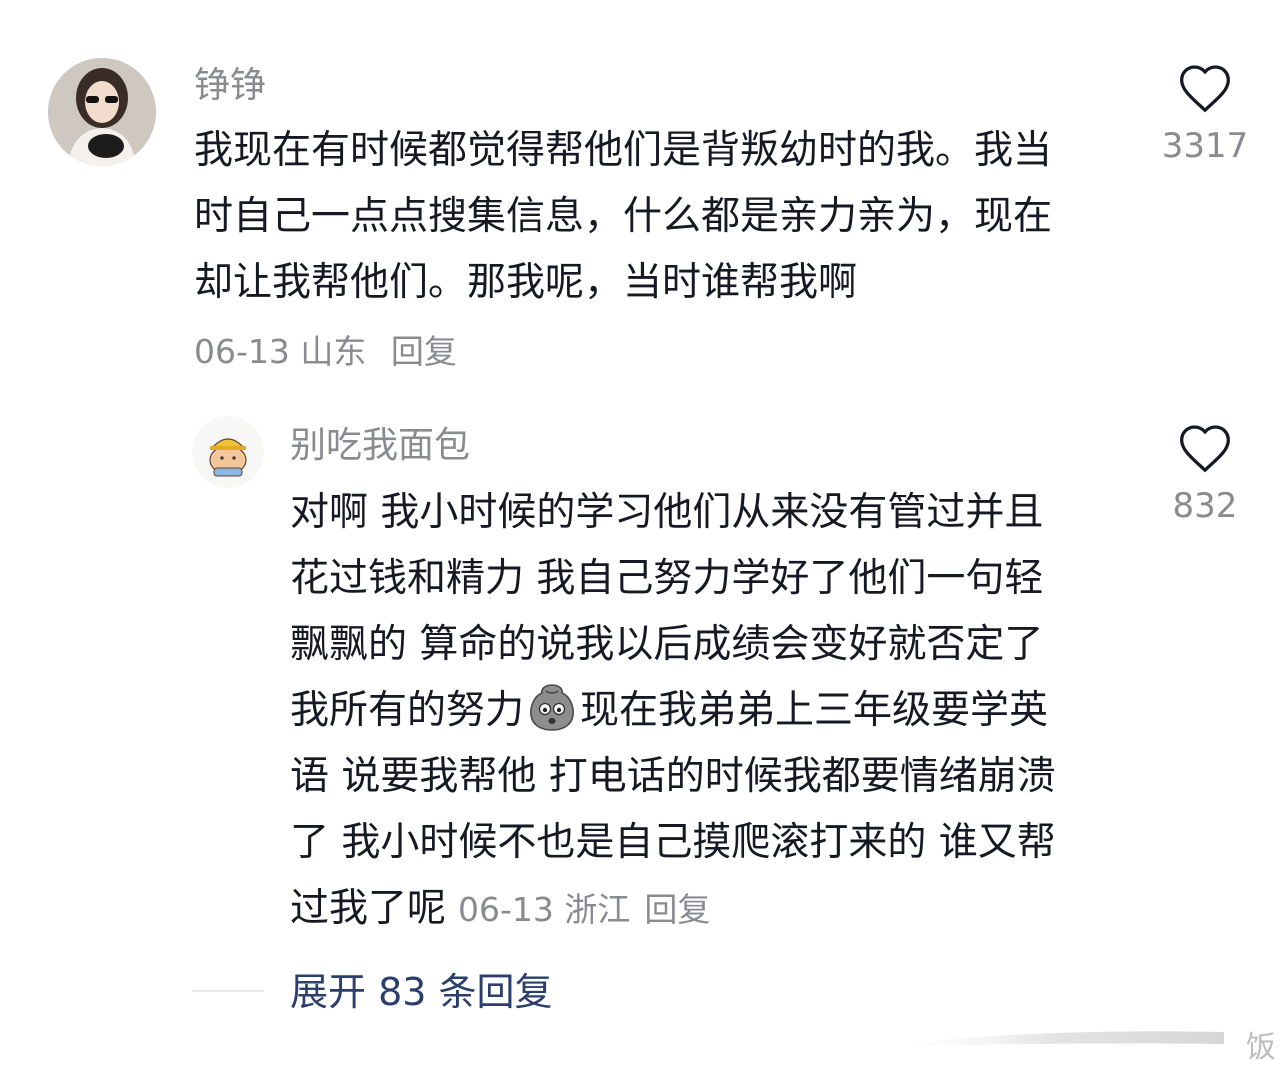 This screenshot has height=1070, width=1284. What do you see at coordinates (1205, 146) in the screenshot?
I see `like-count: 3317` at bounding box center [1205, 146].